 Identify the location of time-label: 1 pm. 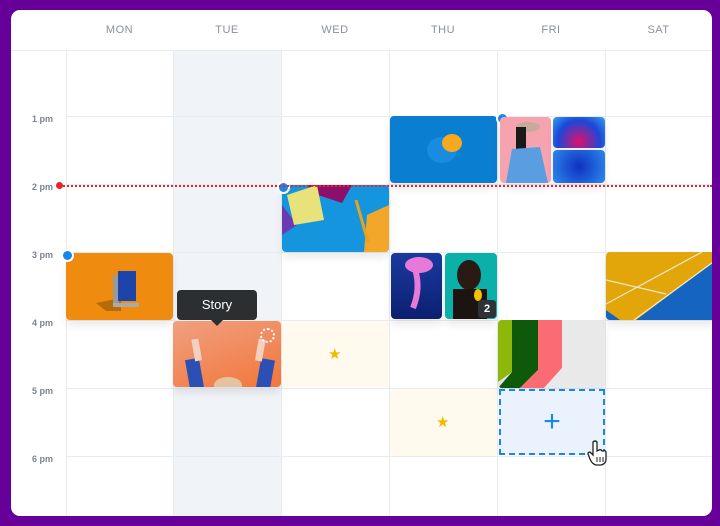
(42, 119).